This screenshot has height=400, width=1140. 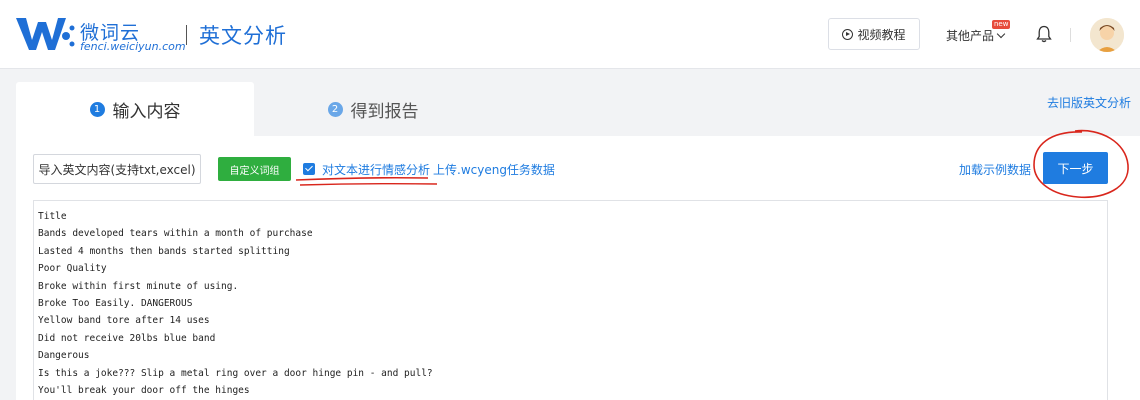 I want to click on text-line: Dangerous, so click(x=64, y=356).